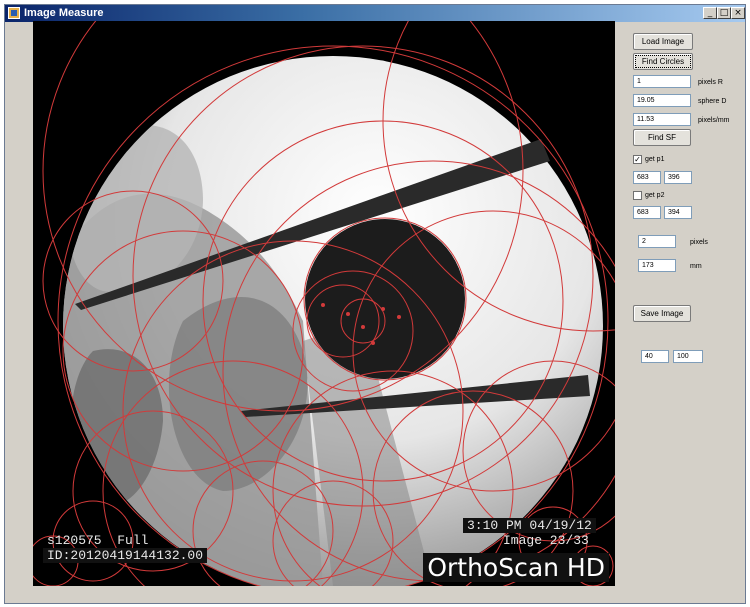  I want to click on pixels-per-mm-label: pixels/mm, so click(714, 120).